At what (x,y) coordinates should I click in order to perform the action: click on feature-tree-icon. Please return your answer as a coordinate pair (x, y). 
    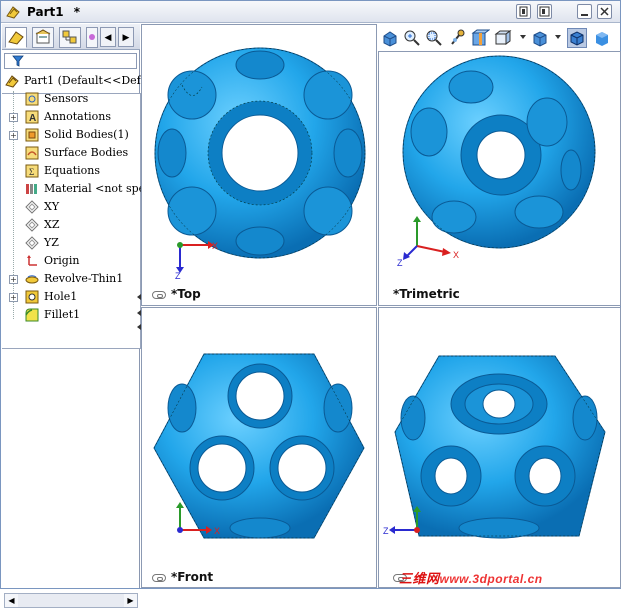
    Looking at the image, I should click on (16, 38).